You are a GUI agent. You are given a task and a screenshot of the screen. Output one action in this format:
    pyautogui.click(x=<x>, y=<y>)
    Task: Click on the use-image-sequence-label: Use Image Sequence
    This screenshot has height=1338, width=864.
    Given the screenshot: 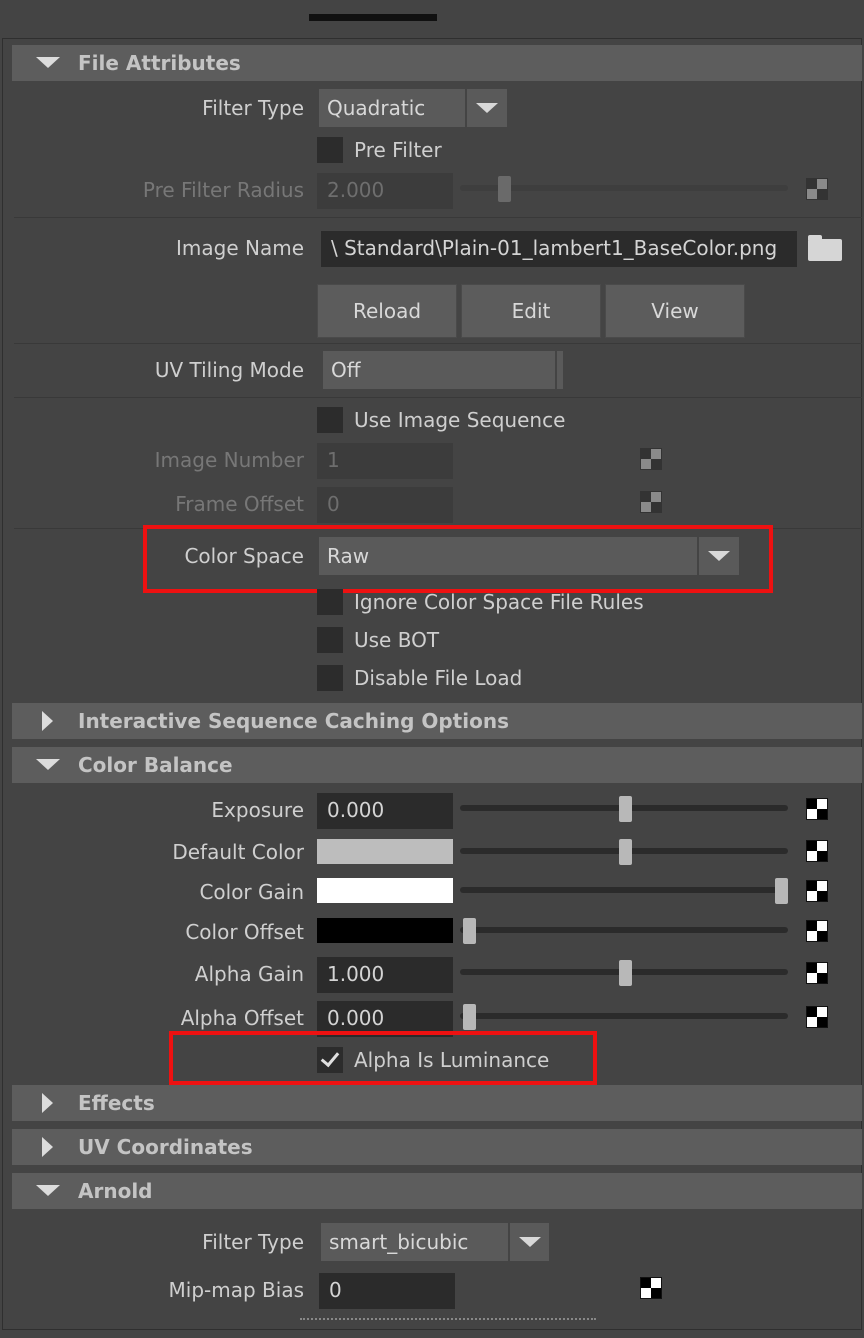 What is the action you would take?
    pyautogui.click(x=460, y=420)
    